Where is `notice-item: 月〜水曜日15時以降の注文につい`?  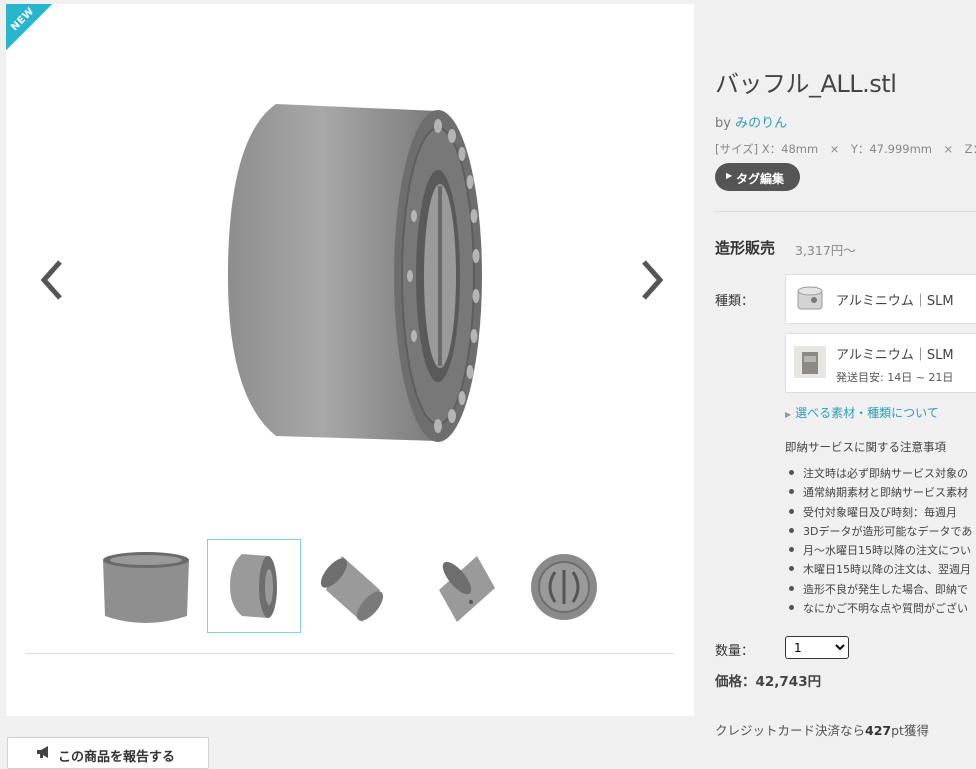 notice-item: 月〜水曜日15時以降の注文につい is located at coordinates (878, 551).